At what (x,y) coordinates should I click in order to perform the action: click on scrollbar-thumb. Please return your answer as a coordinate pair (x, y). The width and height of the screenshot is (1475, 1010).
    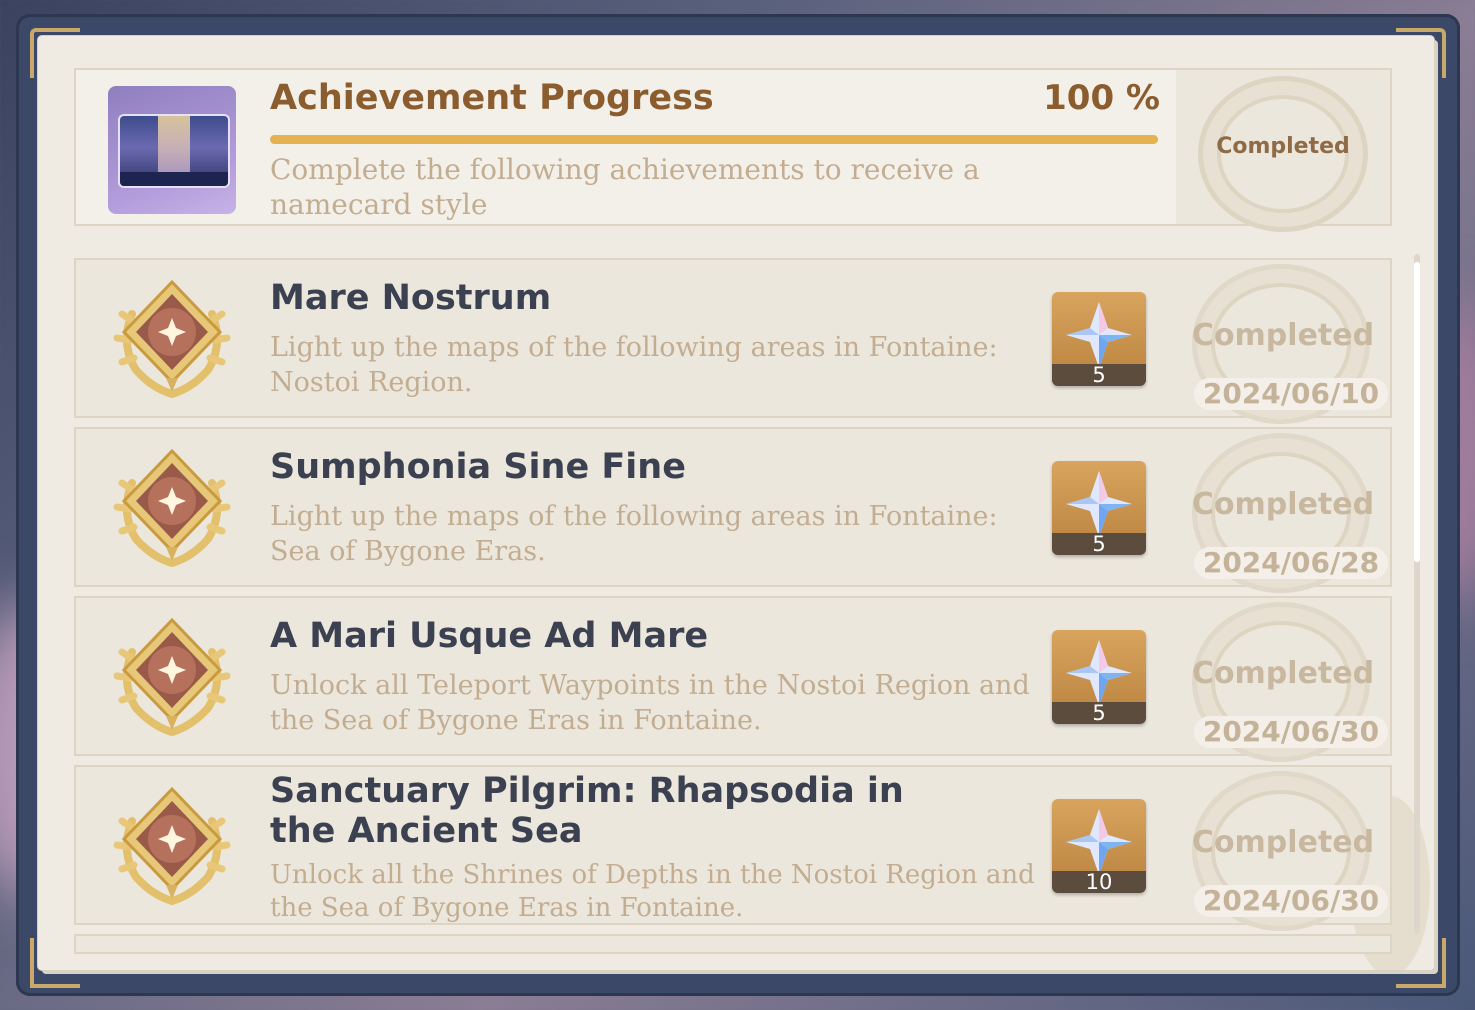
    Looking at the image, I should click on (1417, 412).